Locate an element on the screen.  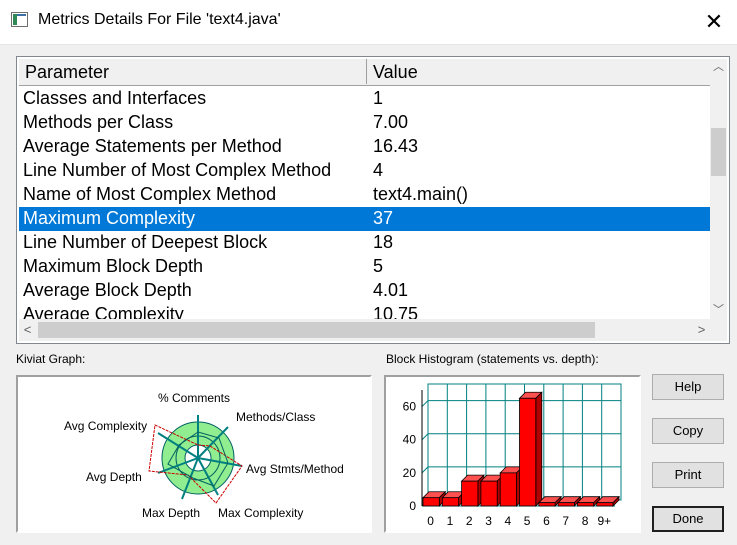
close-button: ✕ is located at coordinates (714, 22).